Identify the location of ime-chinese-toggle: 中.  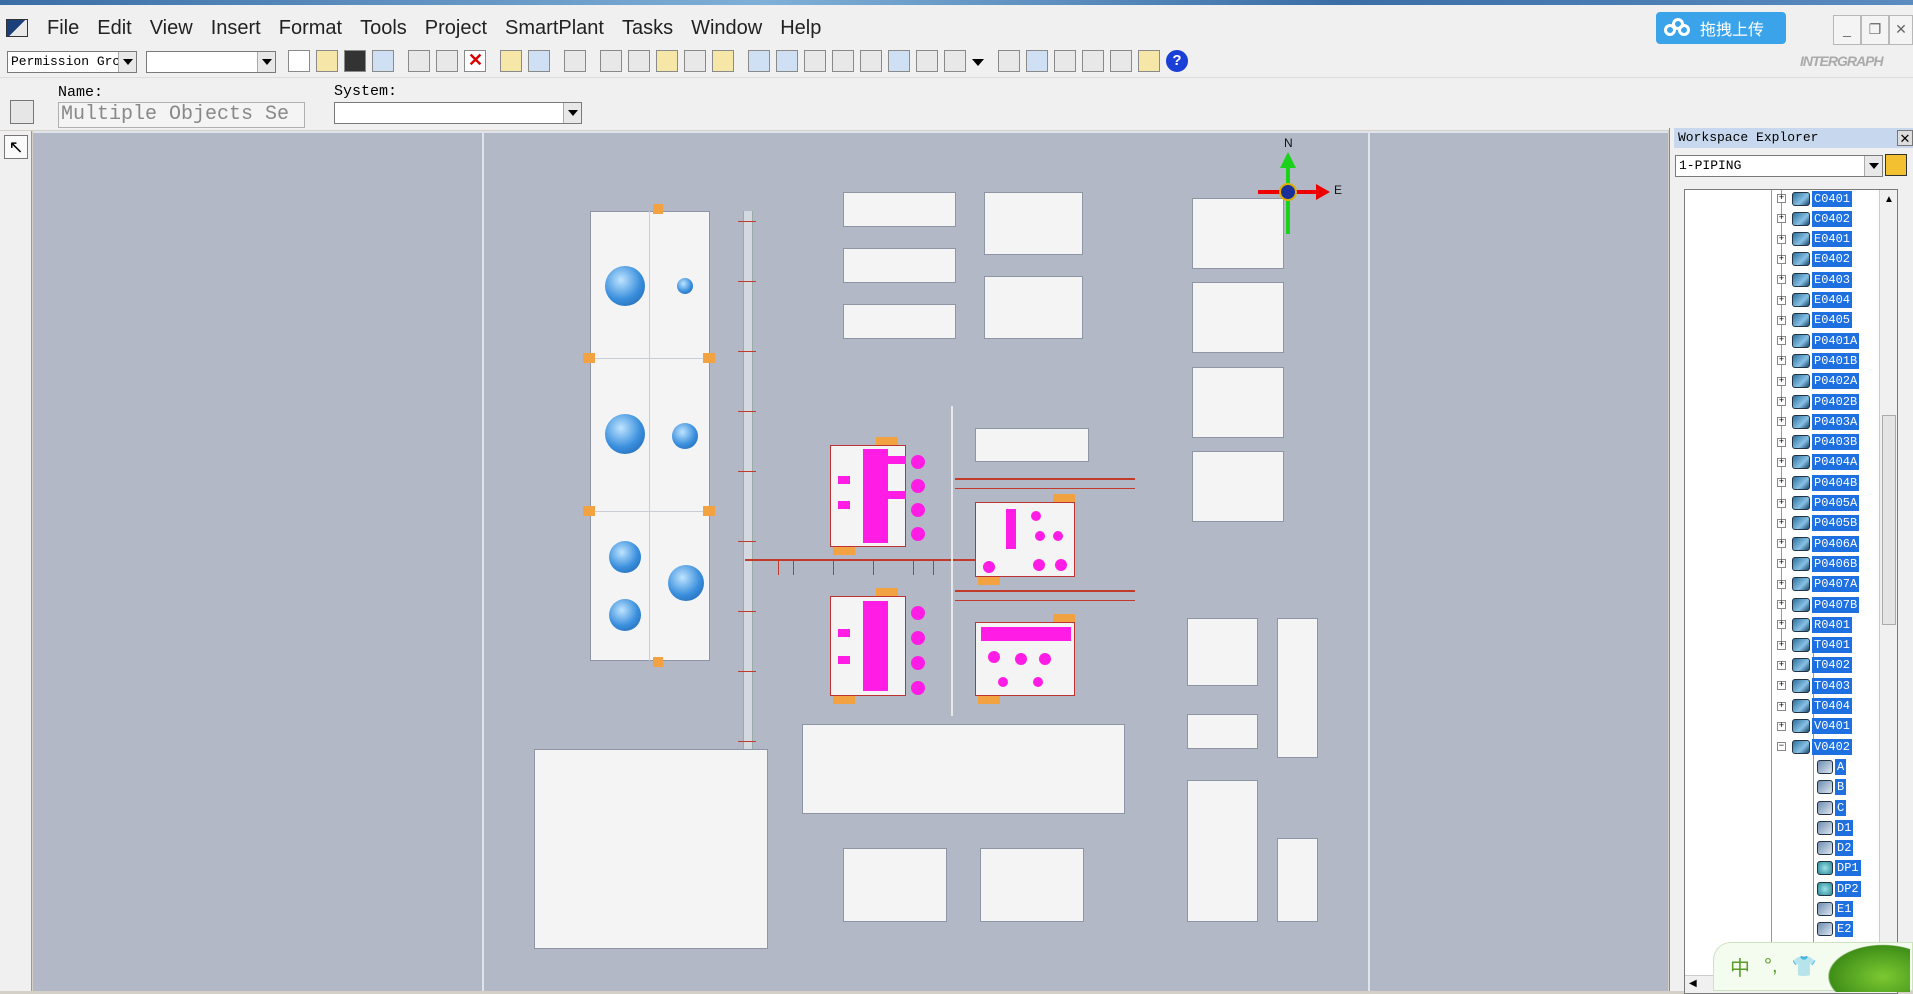
(1740, 966).